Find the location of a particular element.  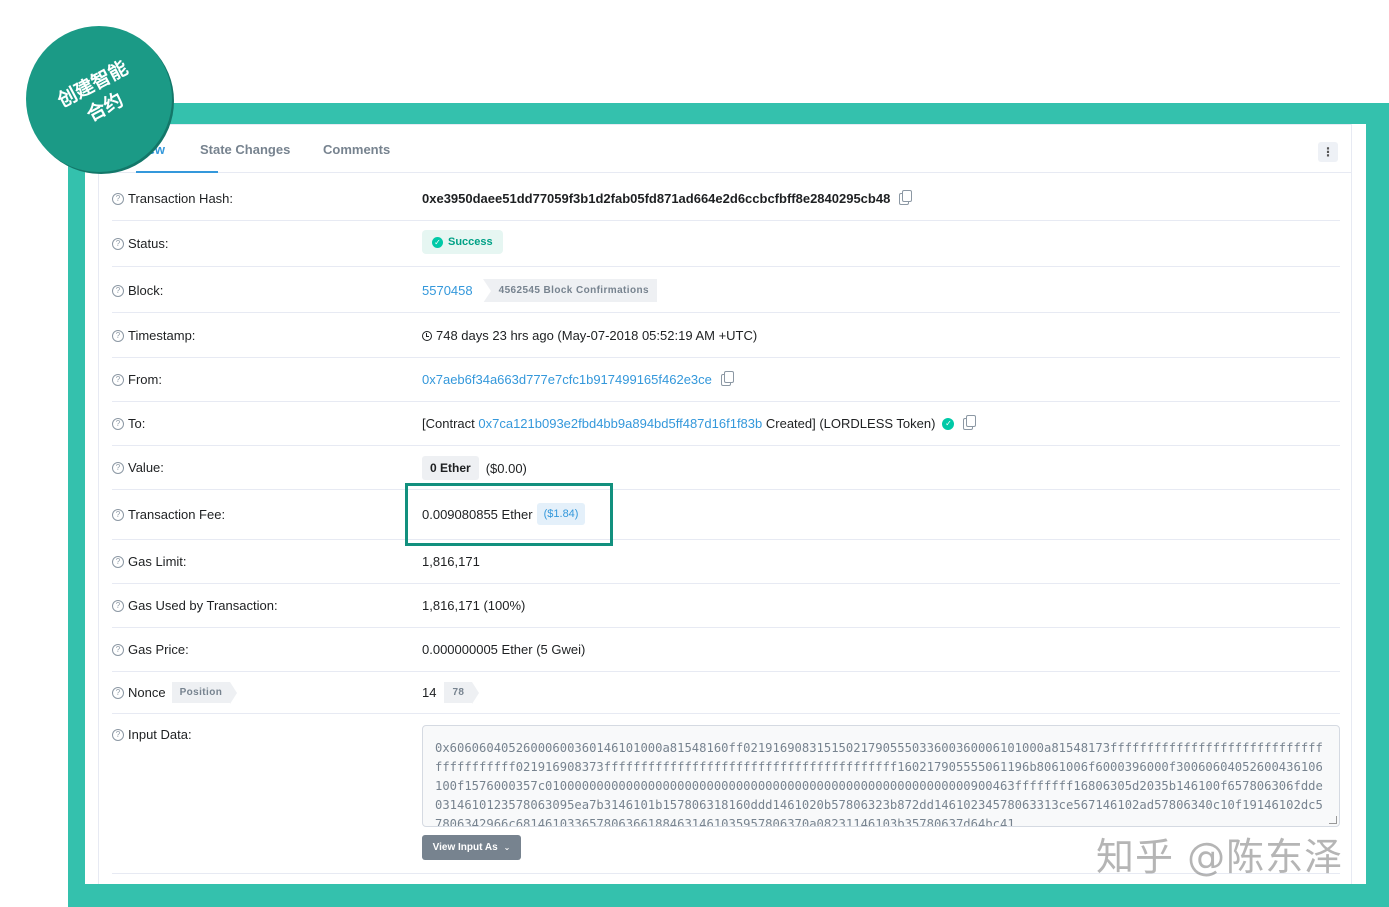

label-fee: Transaction Fee: is located at coordinates (177, 514).